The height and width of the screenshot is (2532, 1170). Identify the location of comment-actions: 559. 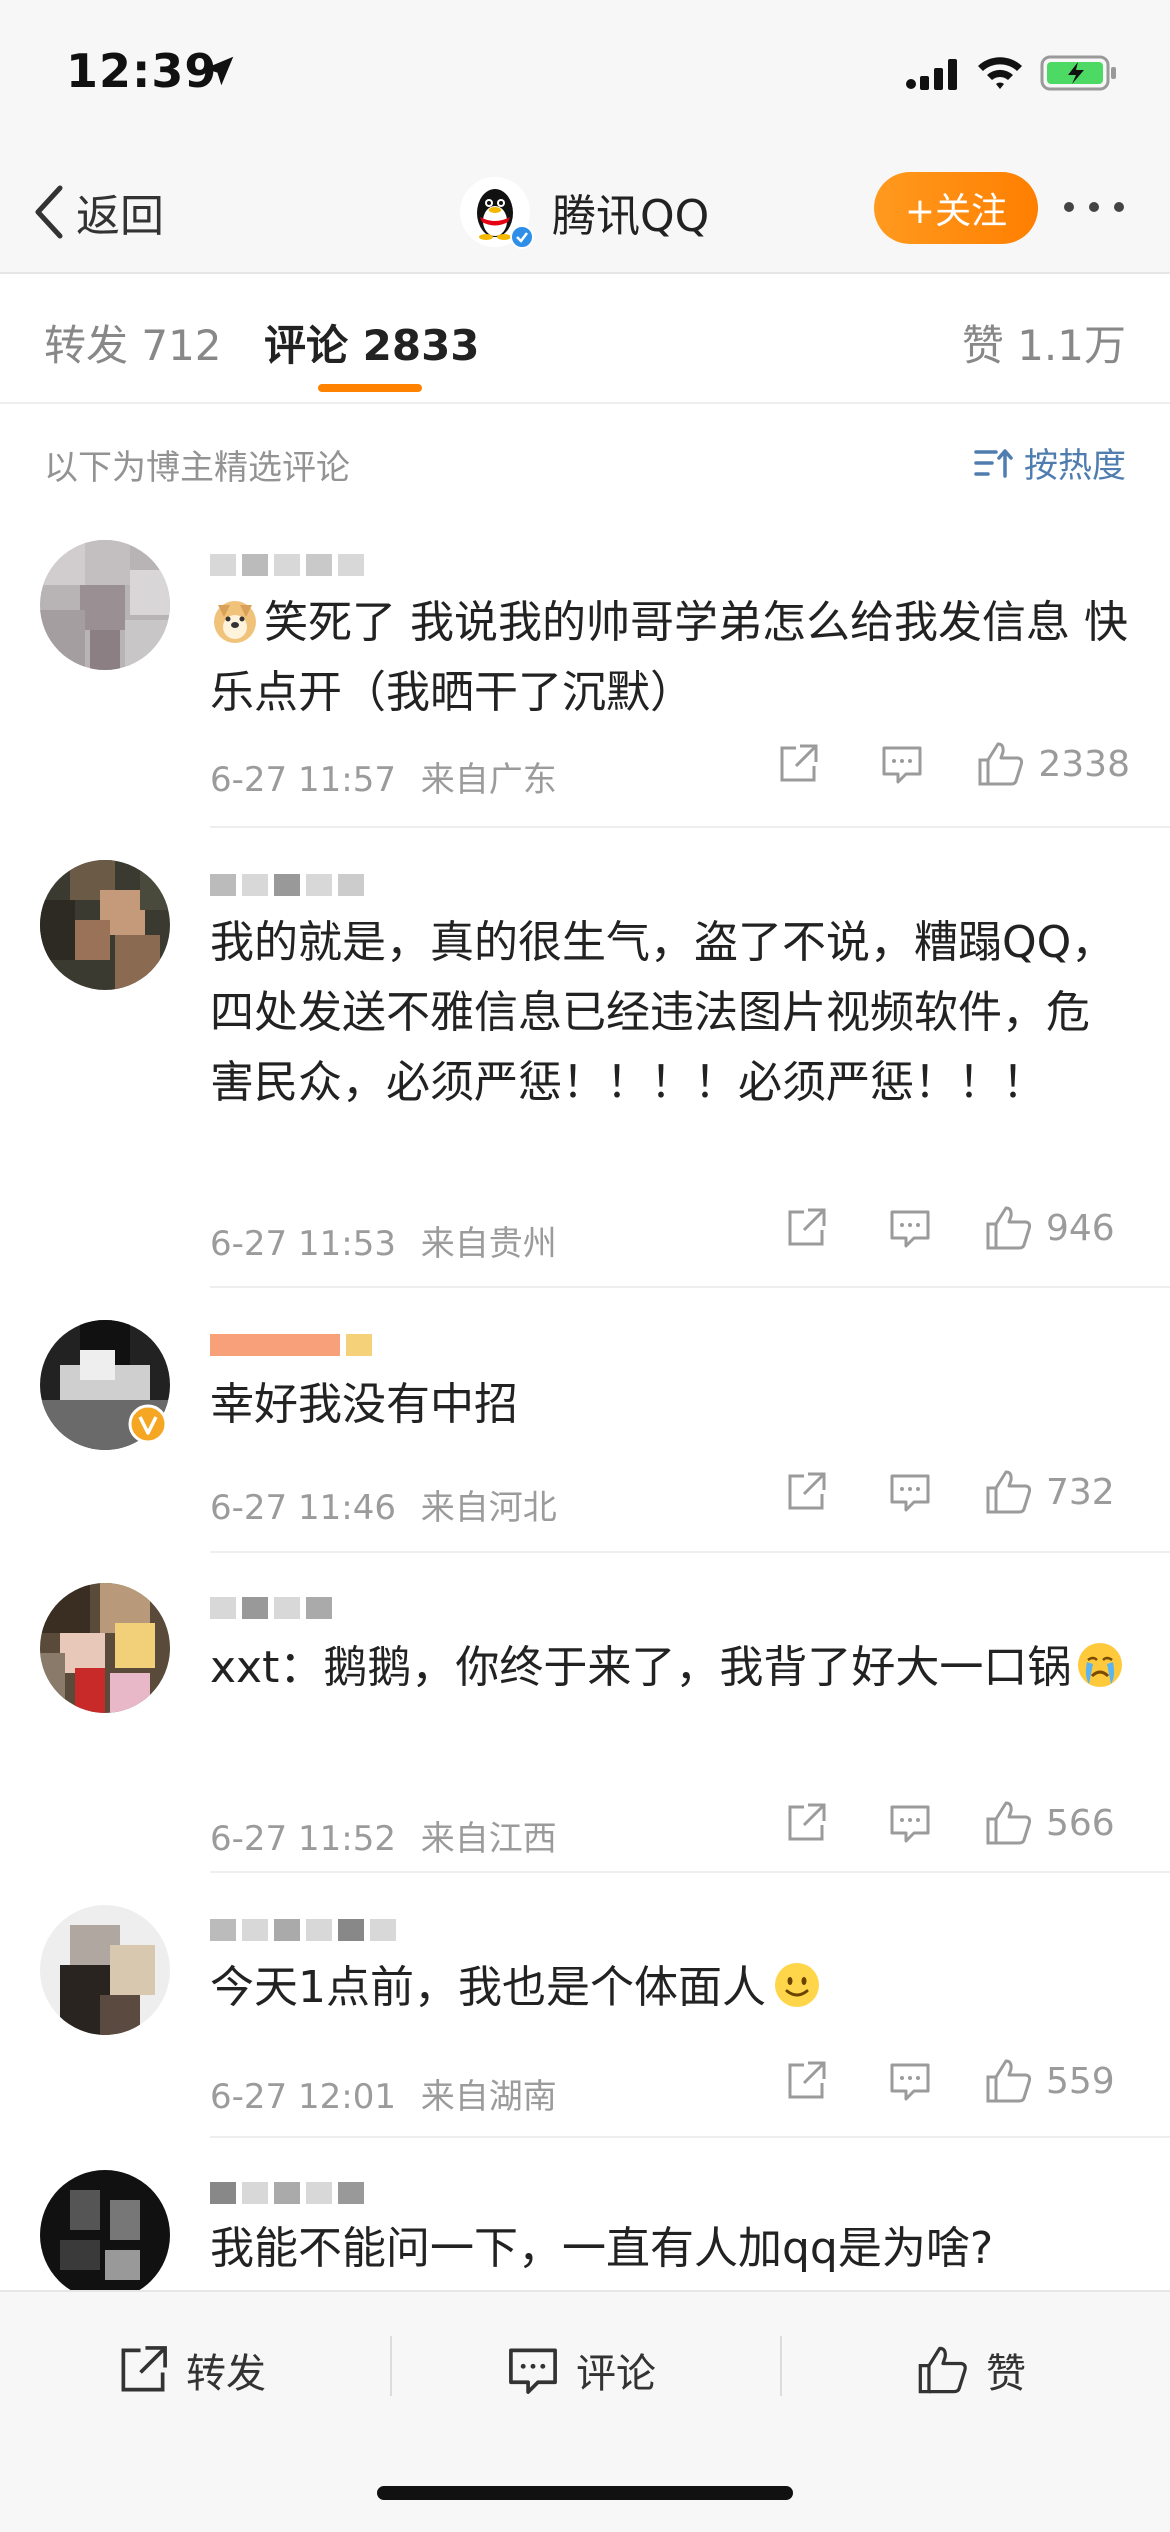
(953, 2081).